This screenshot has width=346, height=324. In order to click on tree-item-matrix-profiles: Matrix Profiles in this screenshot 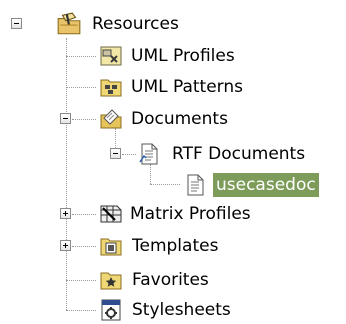, I will do `click(176, 214)`.